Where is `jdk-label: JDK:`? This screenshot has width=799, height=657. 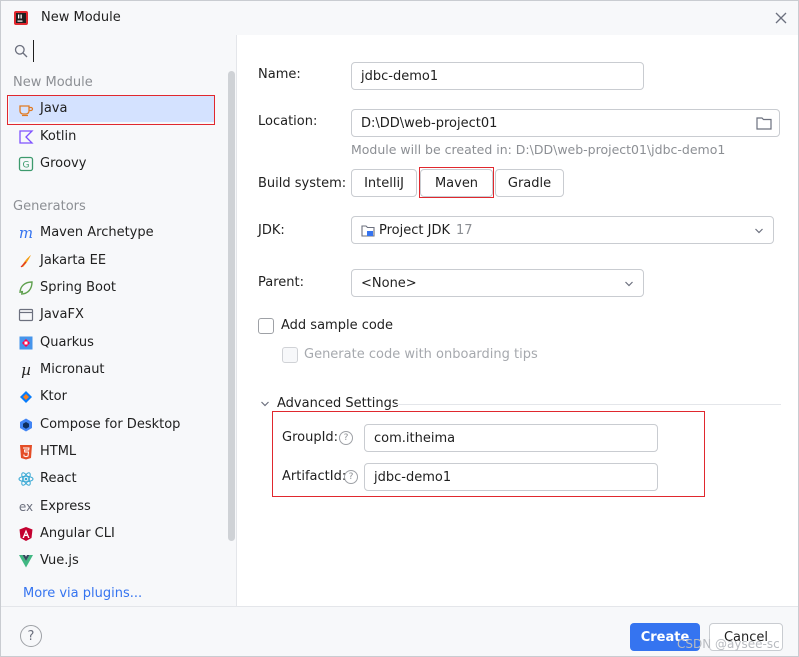 jdk-label: JDK: is located at coordinates (271, 230).